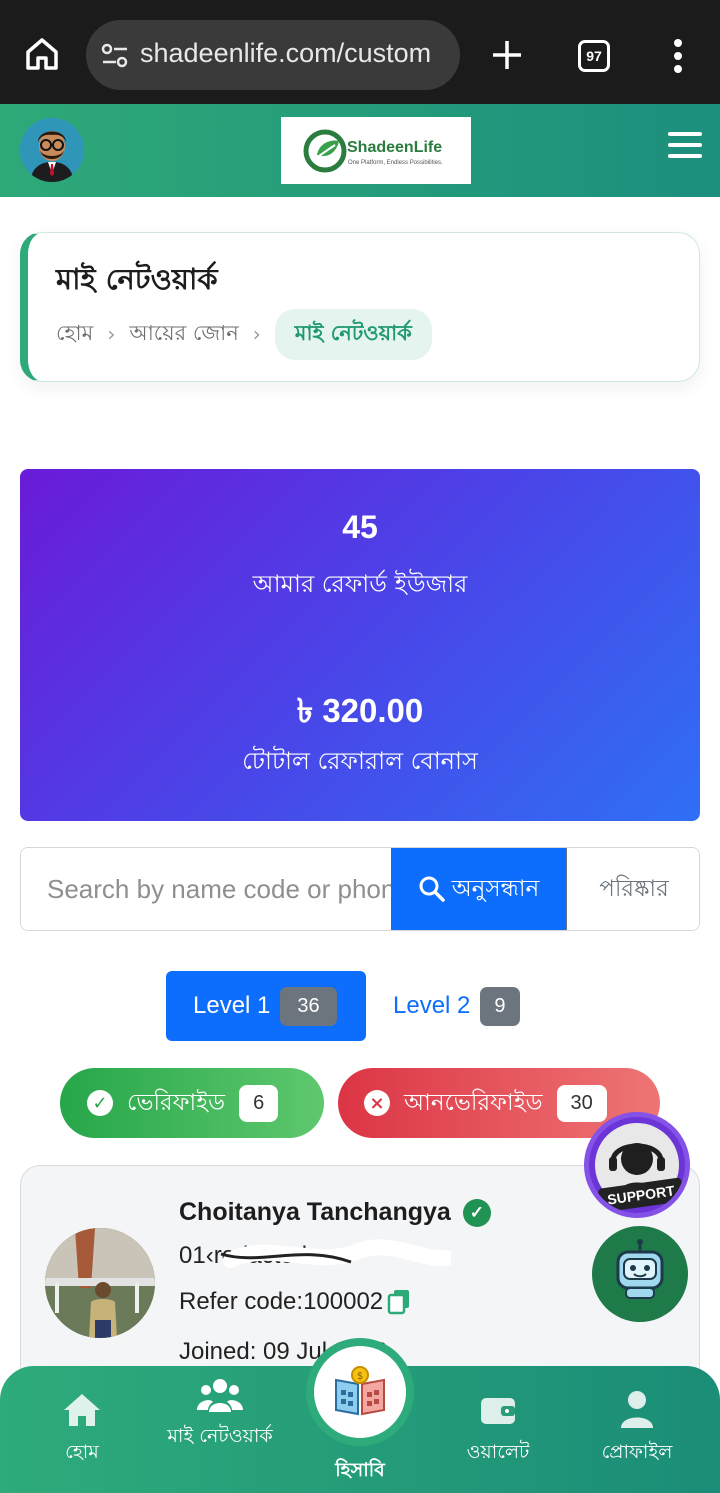 This screenshot has width=720, height=1493. What do you see at coordinates (335, 1253) in the screenshot?
I see `redaction-scribble` at bounding box center [335, 1253].